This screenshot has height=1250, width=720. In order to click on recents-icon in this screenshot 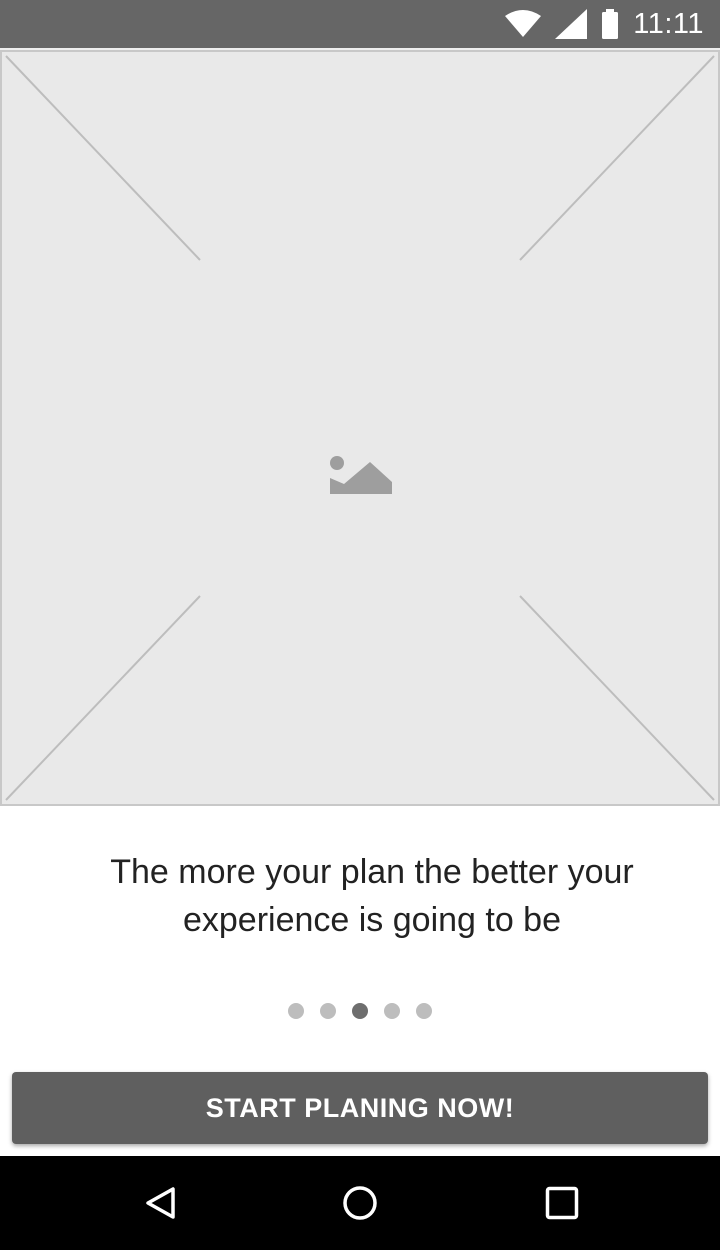, I will do `click(562, 1203)`.